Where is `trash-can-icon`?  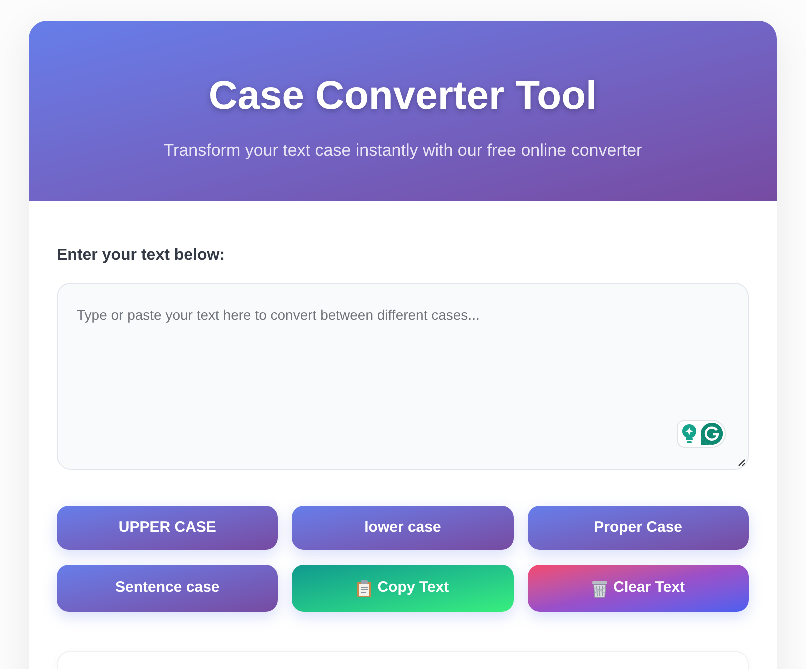 trash-can-icon is located at coordinates (600, 589).